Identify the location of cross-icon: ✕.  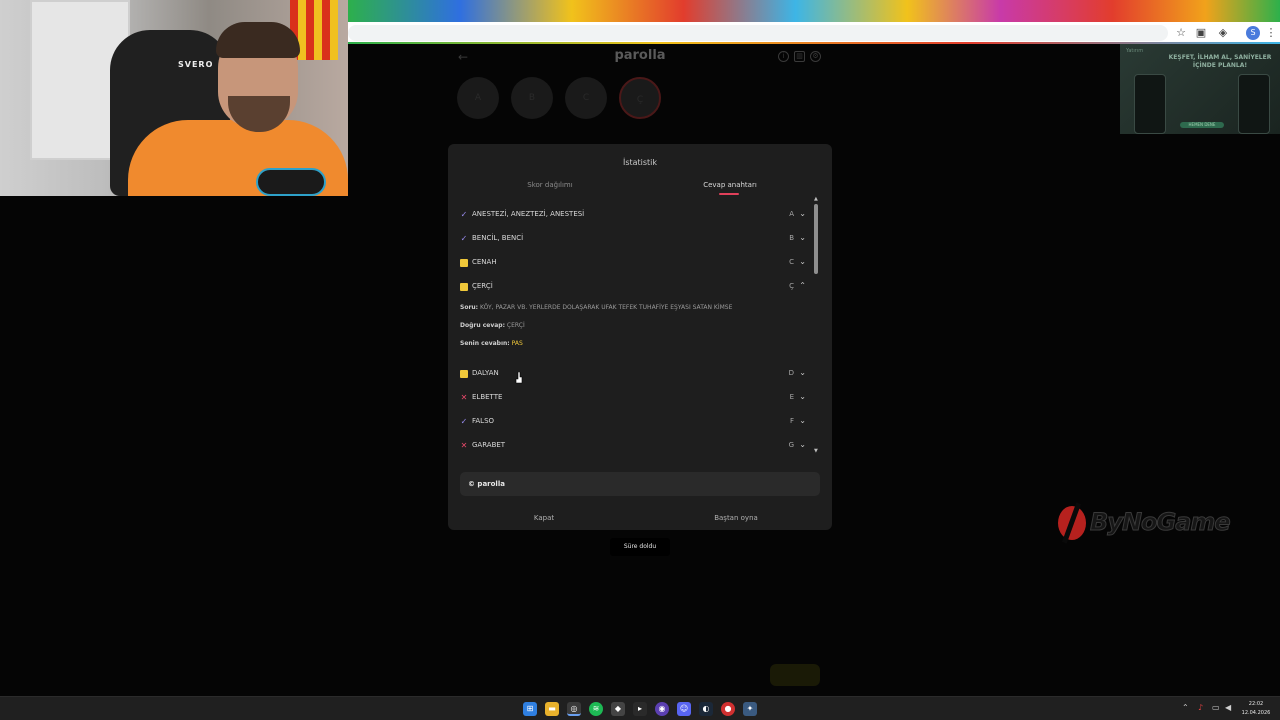
(464, 445).